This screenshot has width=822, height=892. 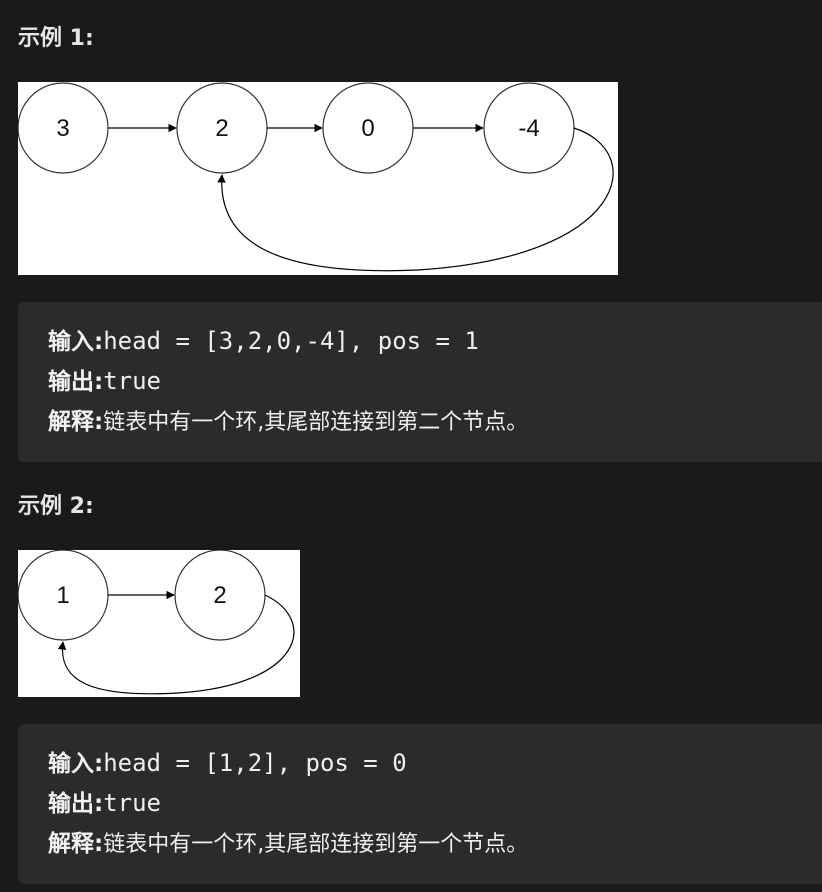 What do you see at coordinates (316, 844) in the screenshot?
I see `explanation-value: 链表中有一个环,其尾部连接到第一个节点。` at bounding box center [316, 844].